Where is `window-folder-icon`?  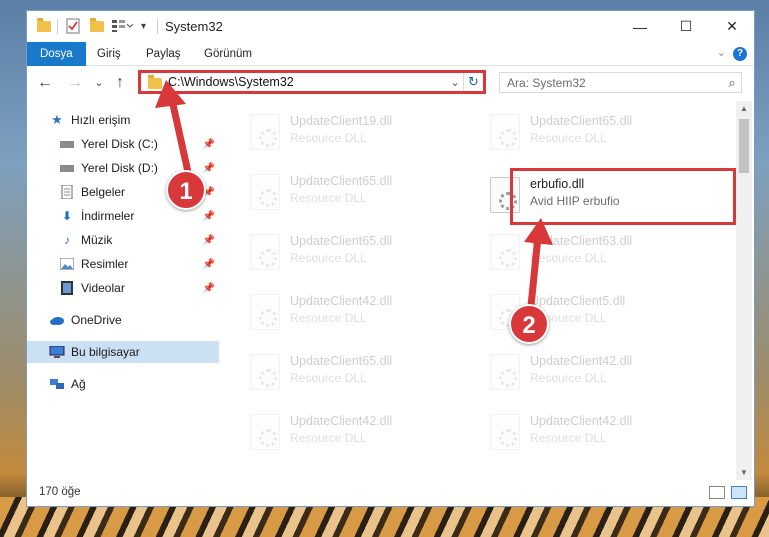
window-folder-icon is located at coordinates (44, 25).